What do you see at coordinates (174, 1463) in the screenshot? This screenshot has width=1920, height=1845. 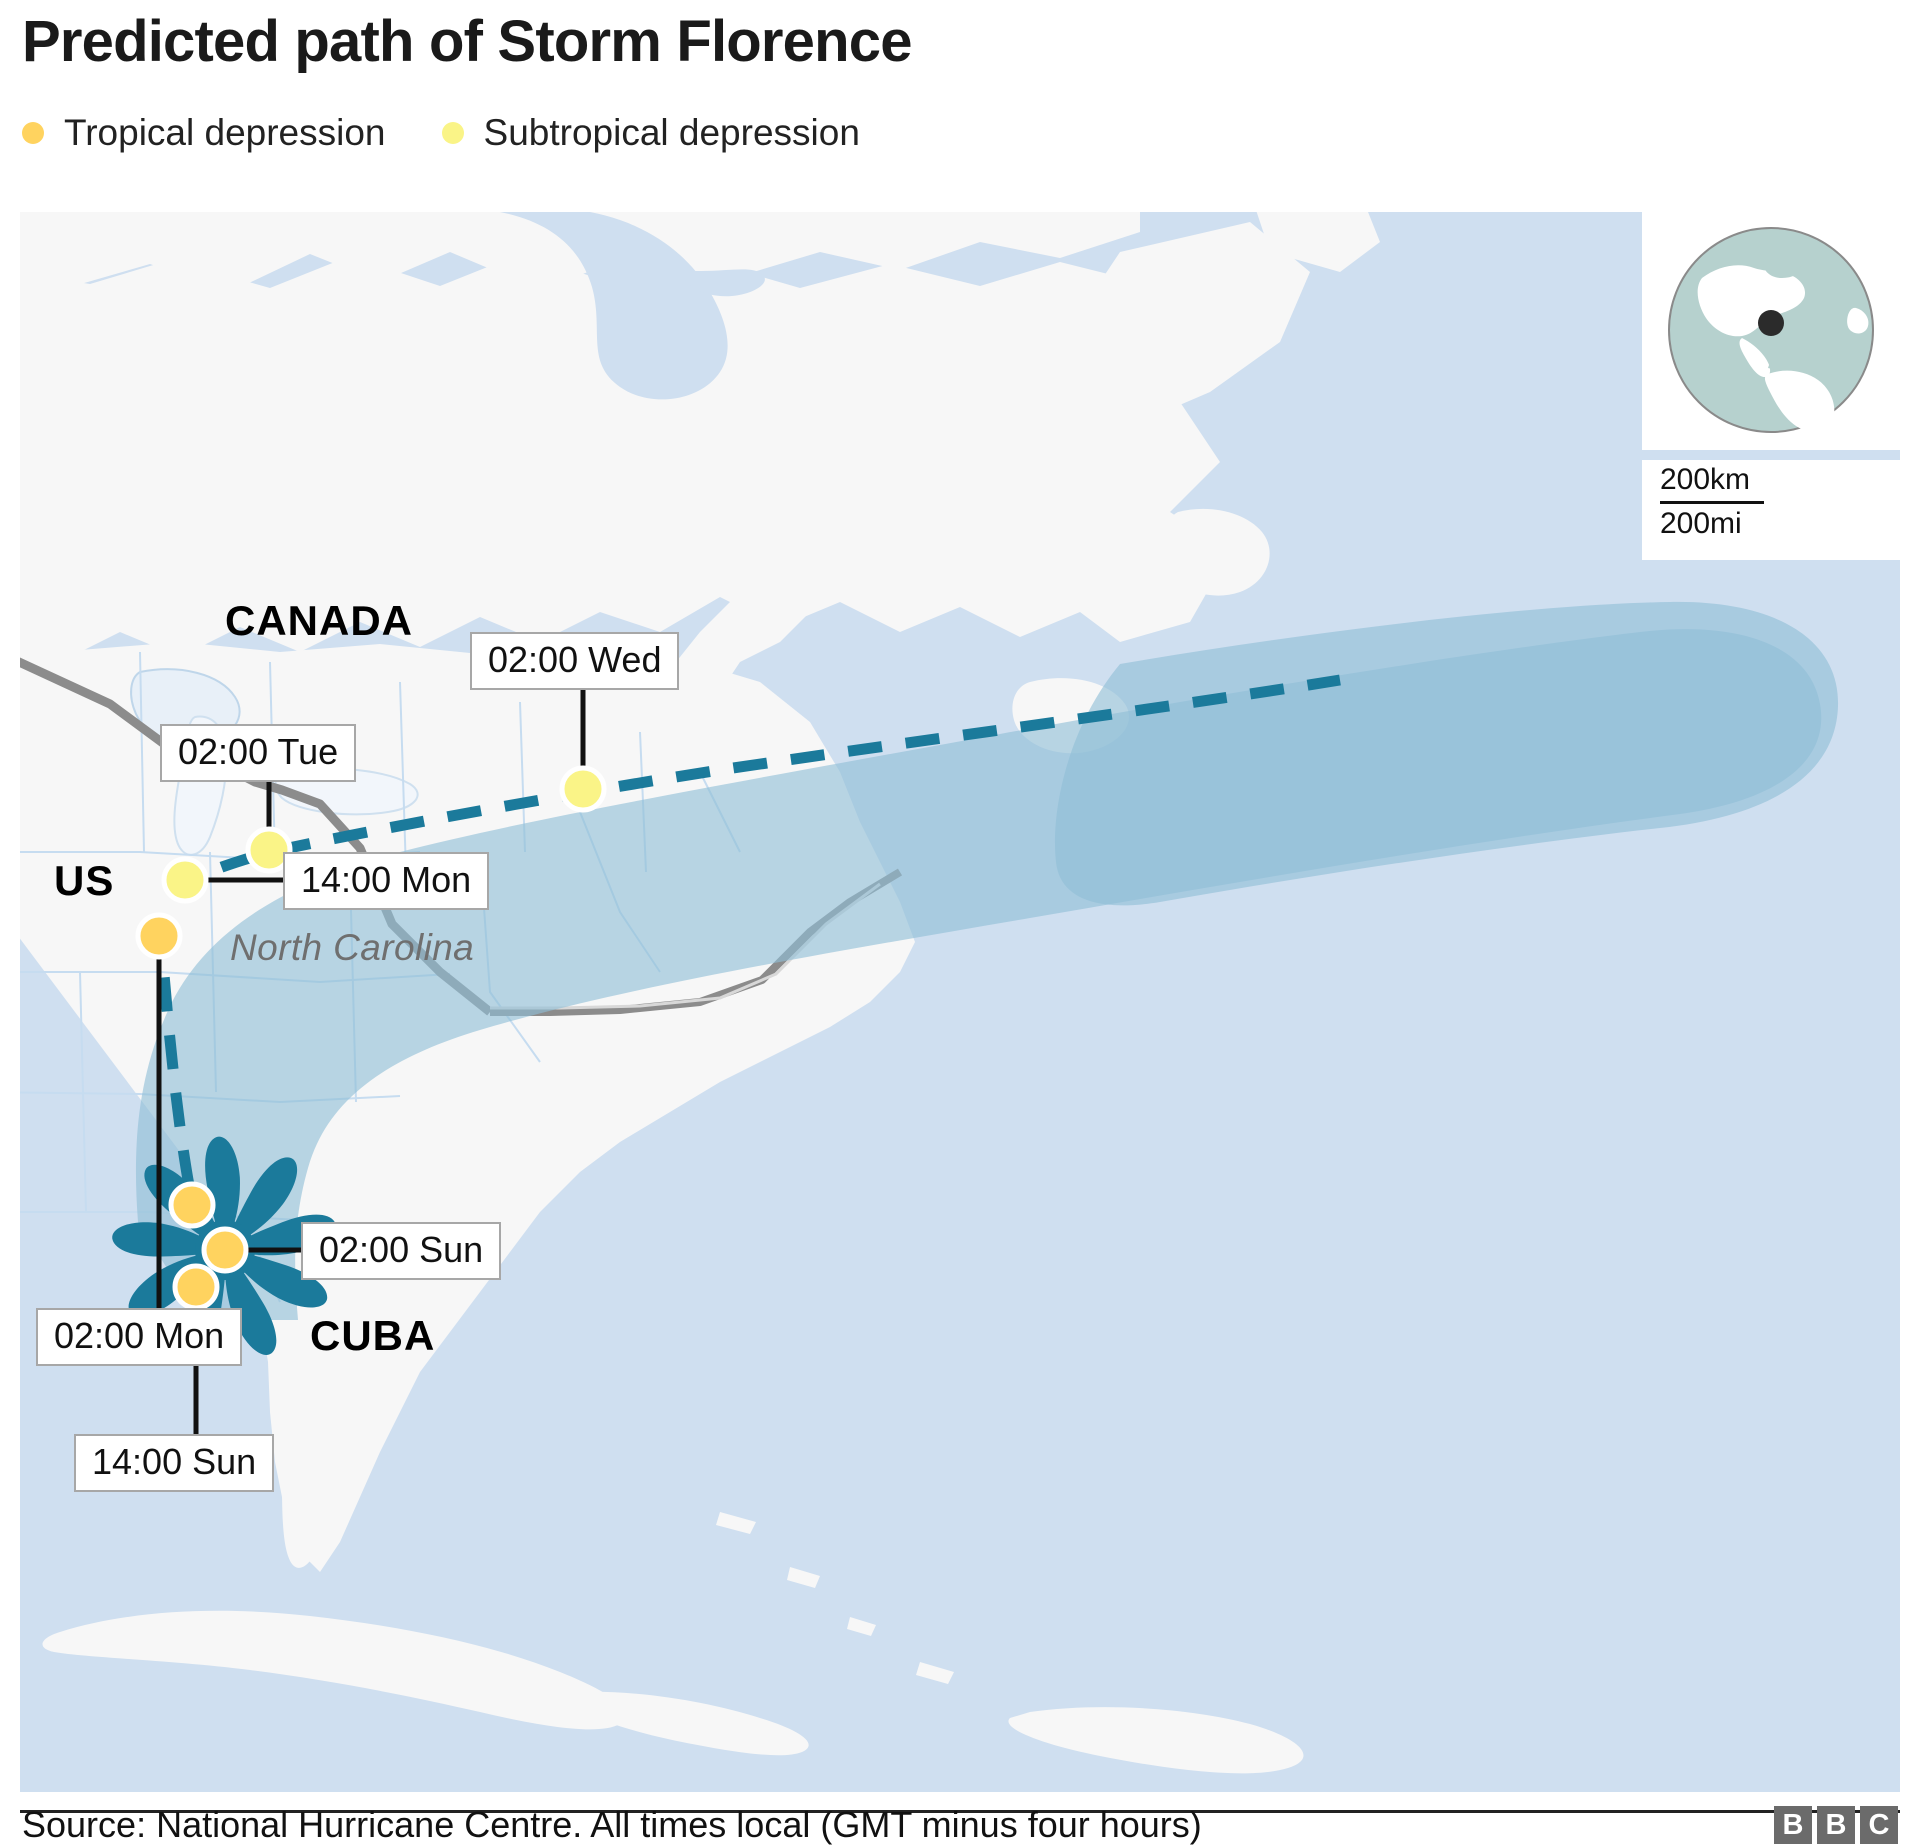 I see `callout-1400-sun: 14:00 Sun` at bounding box center [174, 1463].